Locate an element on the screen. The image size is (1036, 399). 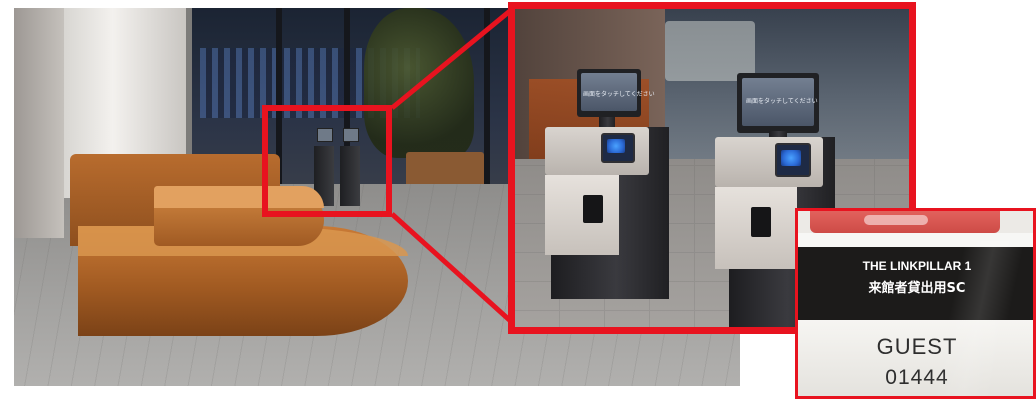
right-reader-light is located at coordinates (791, 158).